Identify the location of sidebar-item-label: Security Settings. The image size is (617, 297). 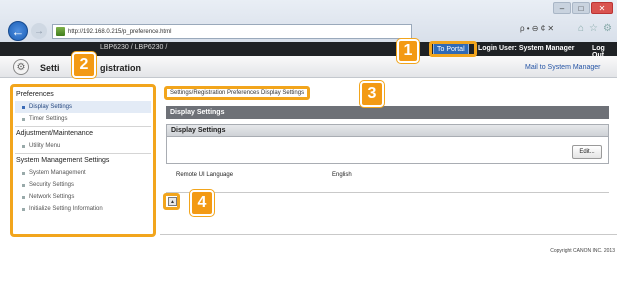
(52, 185).